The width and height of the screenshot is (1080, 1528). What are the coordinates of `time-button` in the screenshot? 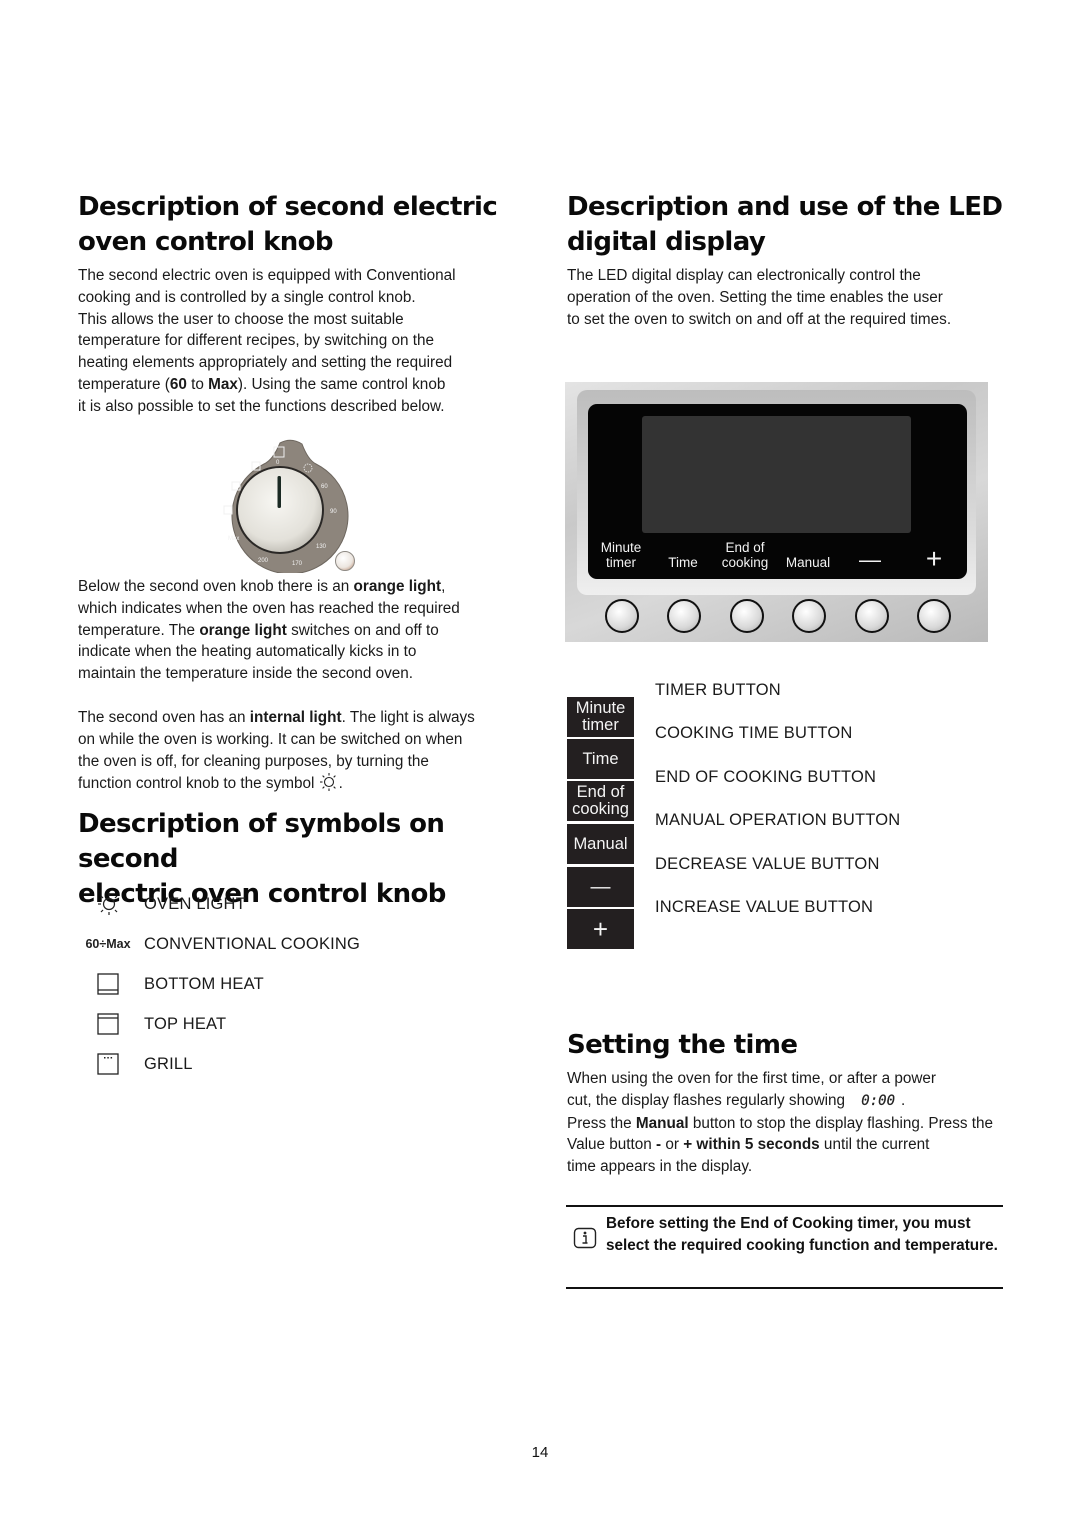 It's located at (684, 616).